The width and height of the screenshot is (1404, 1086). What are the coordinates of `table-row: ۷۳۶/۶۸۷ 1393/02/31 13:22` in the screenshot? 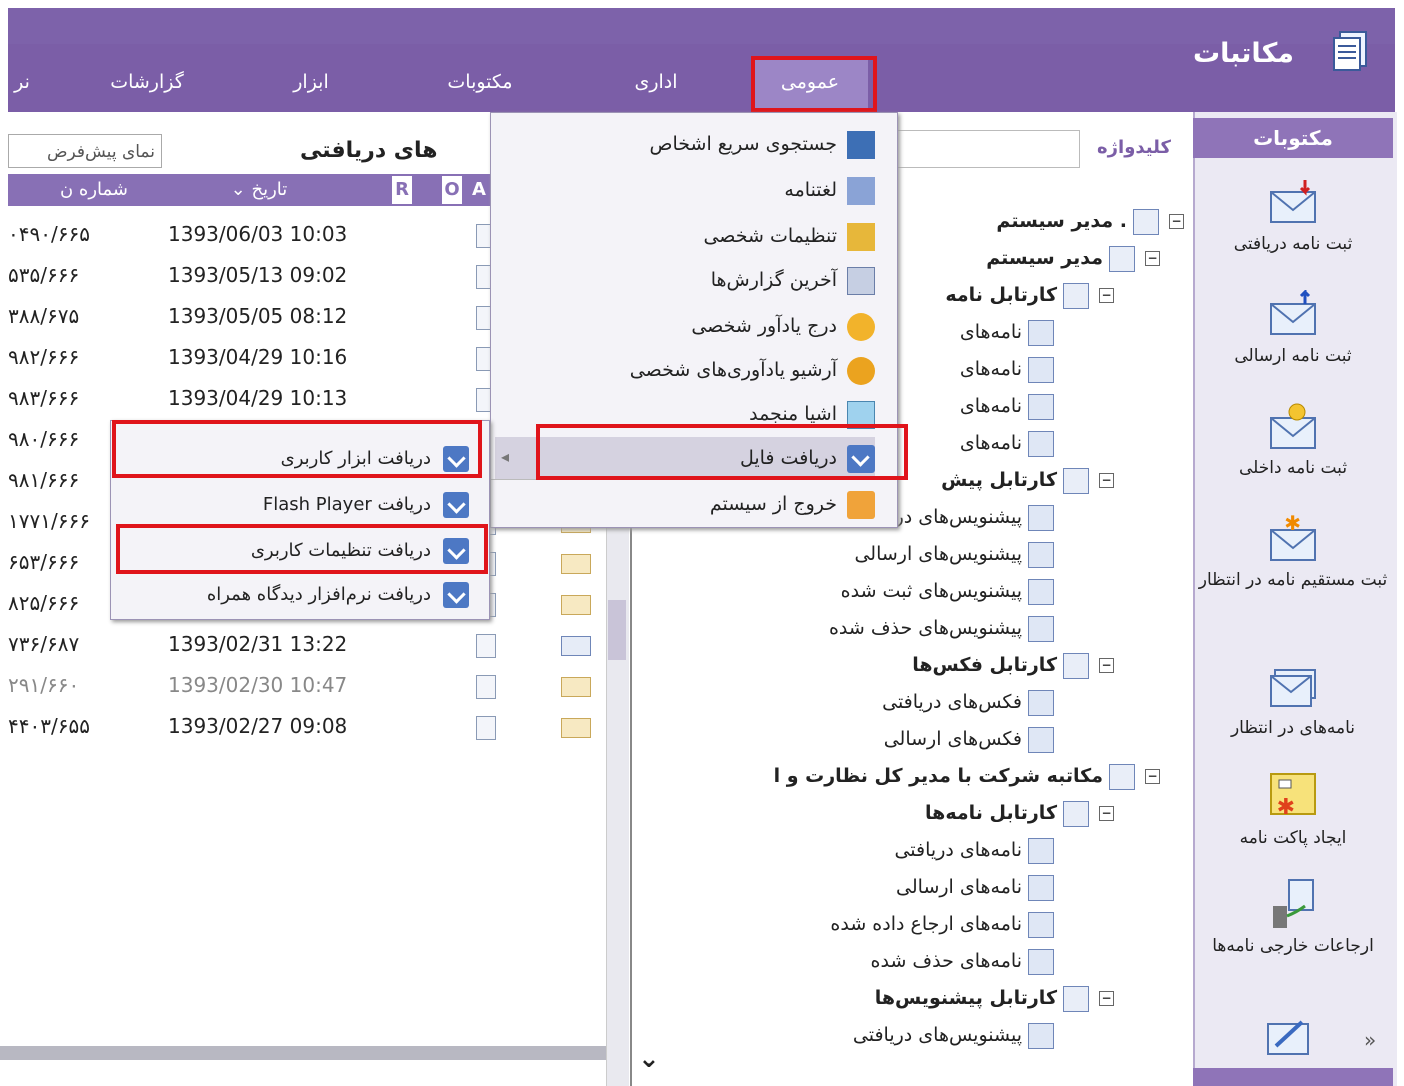 It's located at (303, 644).